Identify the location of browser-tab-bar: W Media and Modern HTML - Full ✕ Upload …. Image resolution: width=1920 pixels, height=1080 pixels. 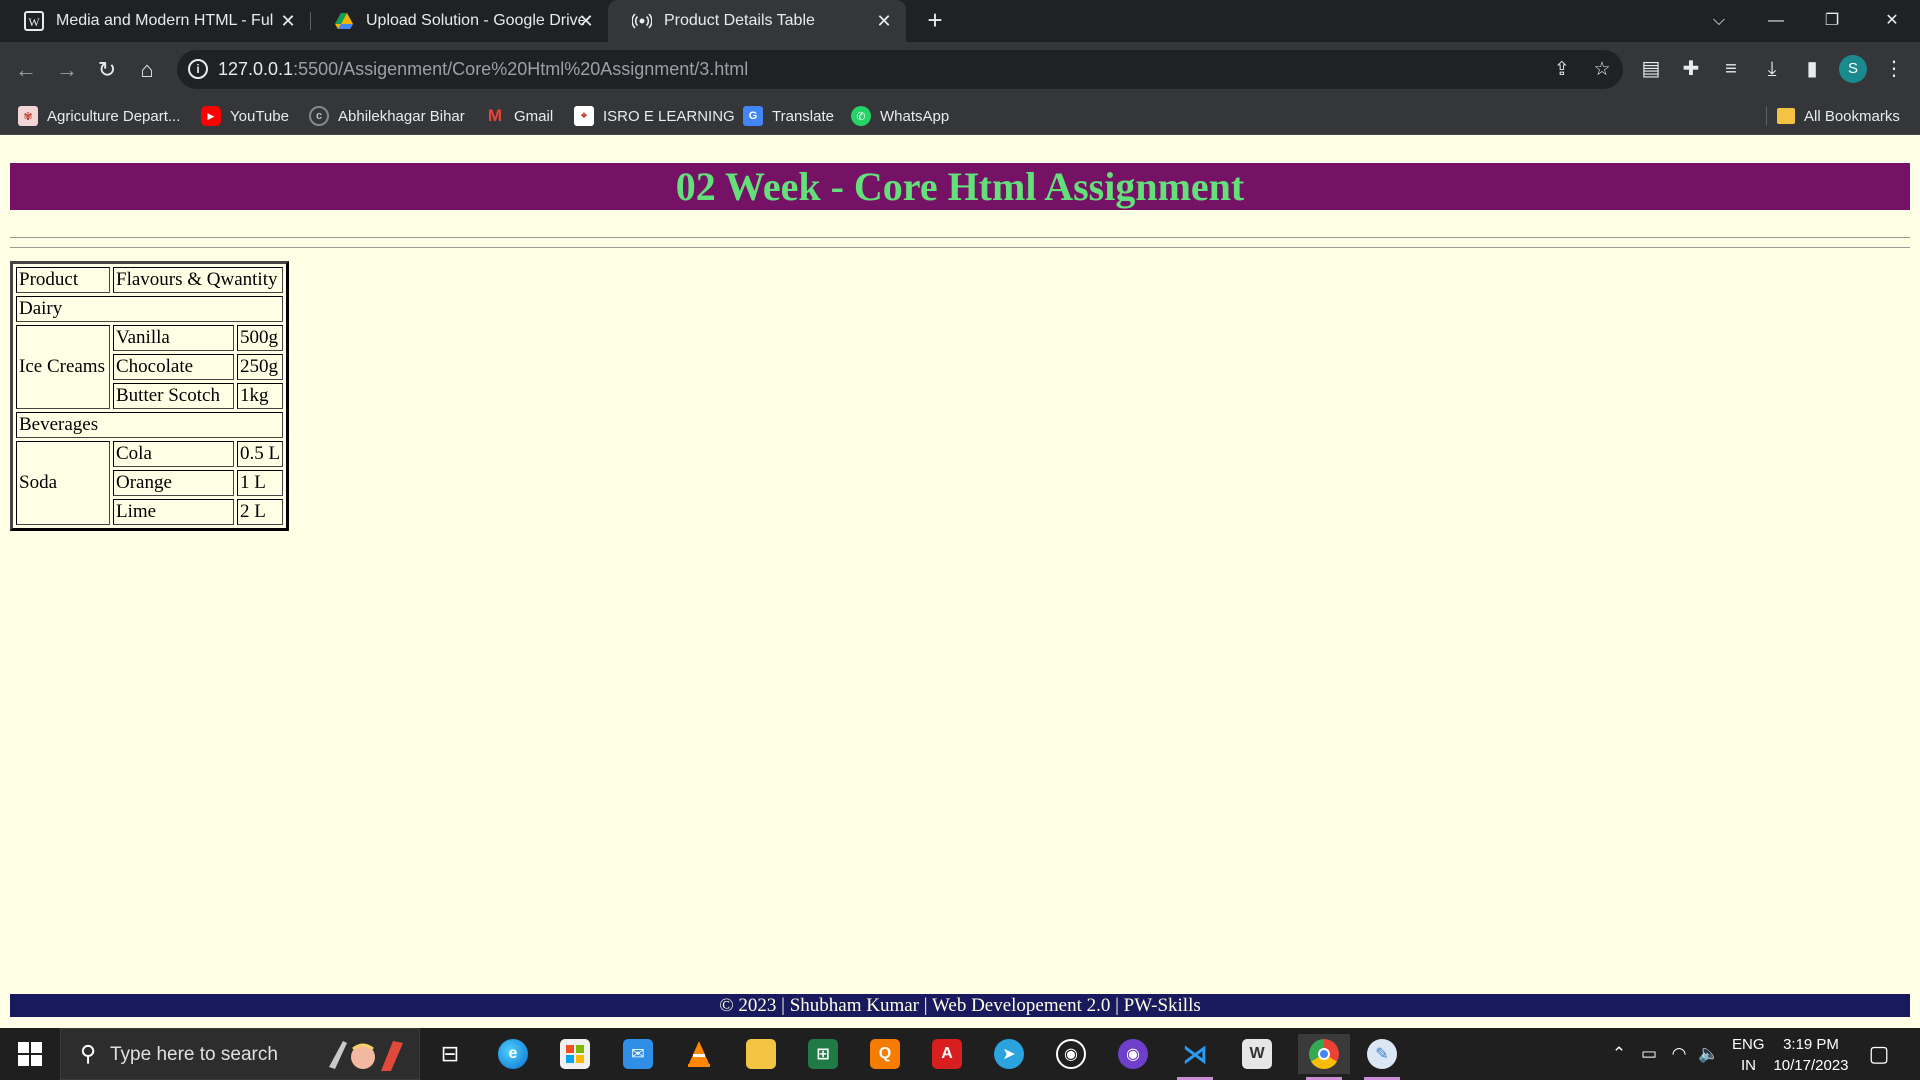
(960, 21).